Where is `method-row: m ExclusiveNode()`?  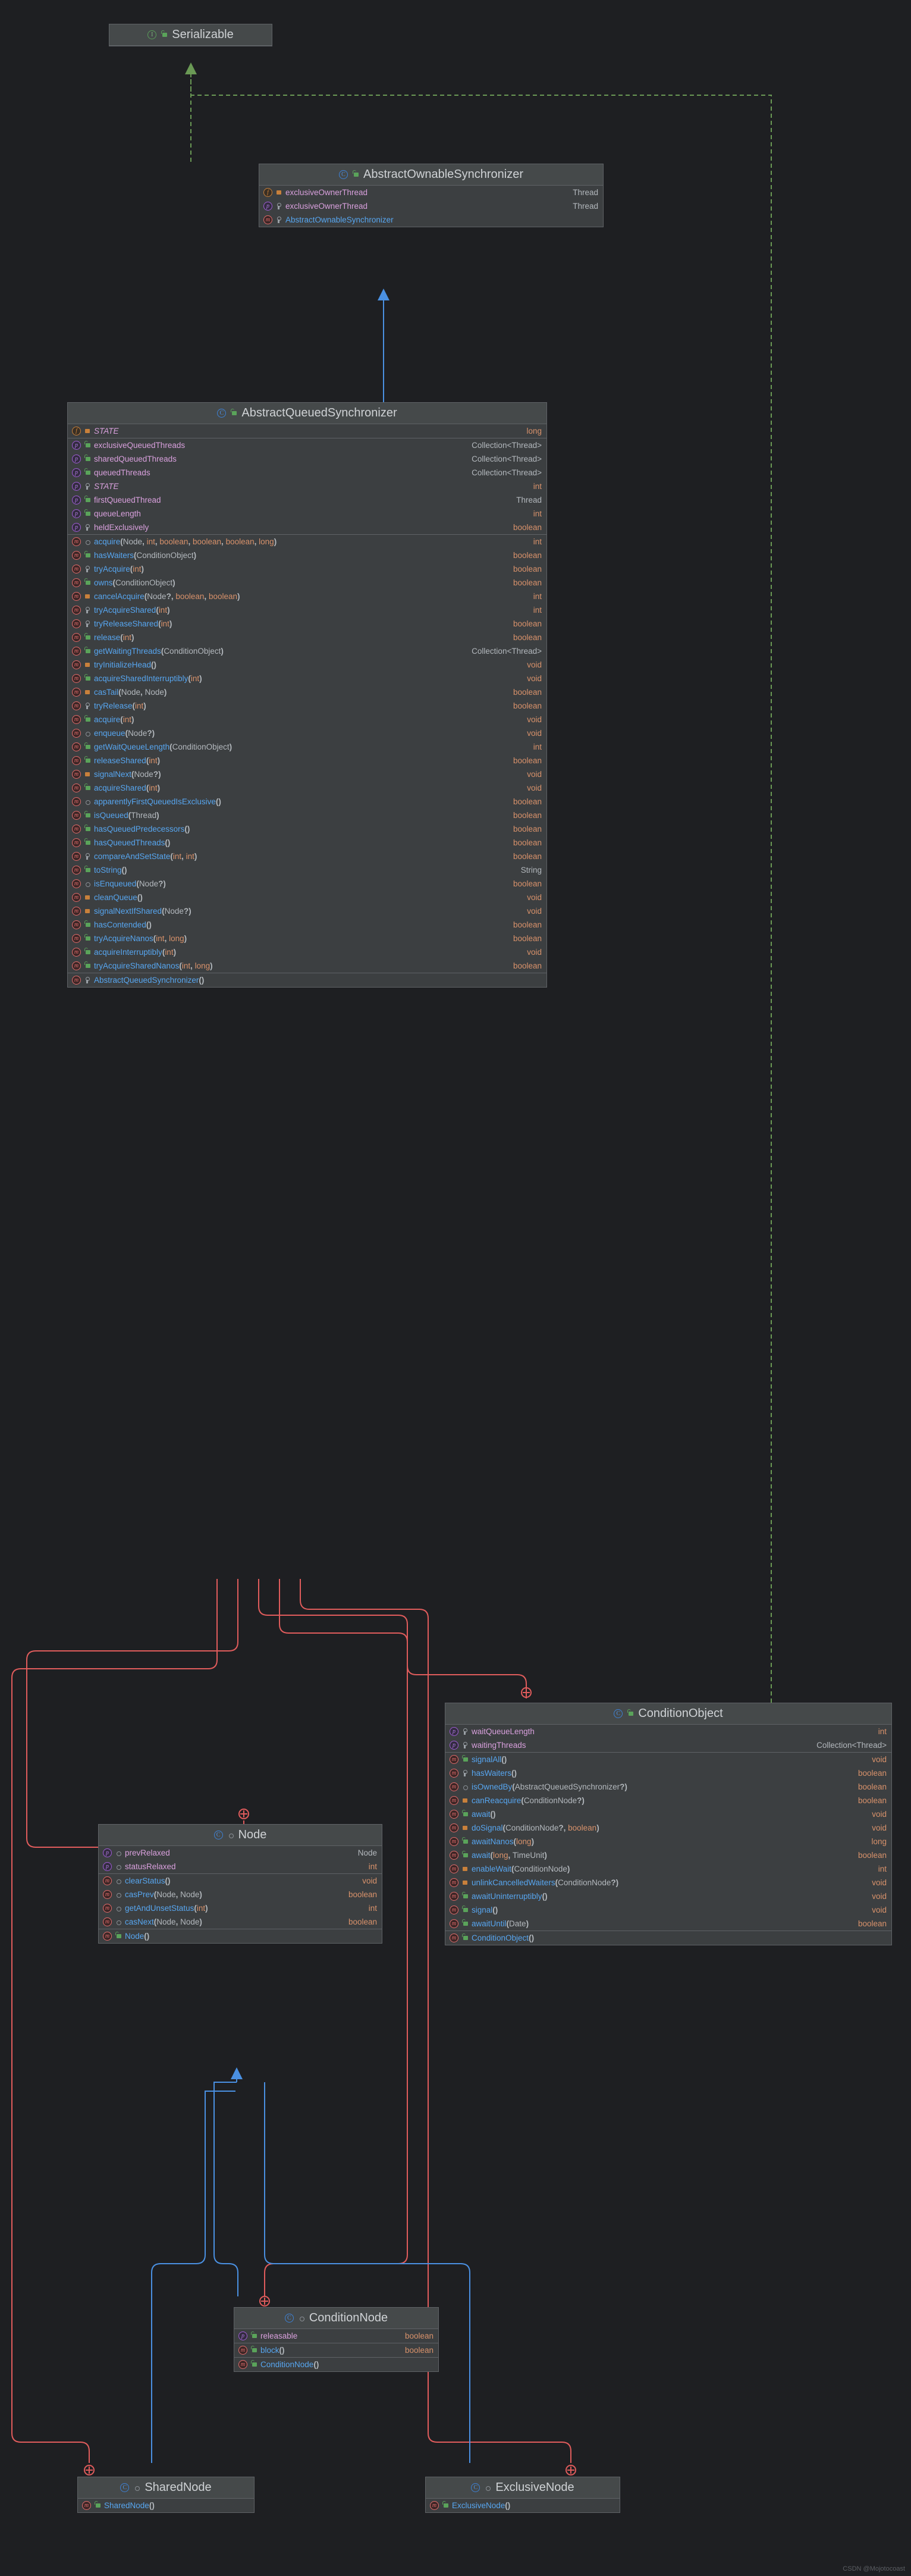
method-row: m ExclusiveNode() is located at coordinates (523, 2506).